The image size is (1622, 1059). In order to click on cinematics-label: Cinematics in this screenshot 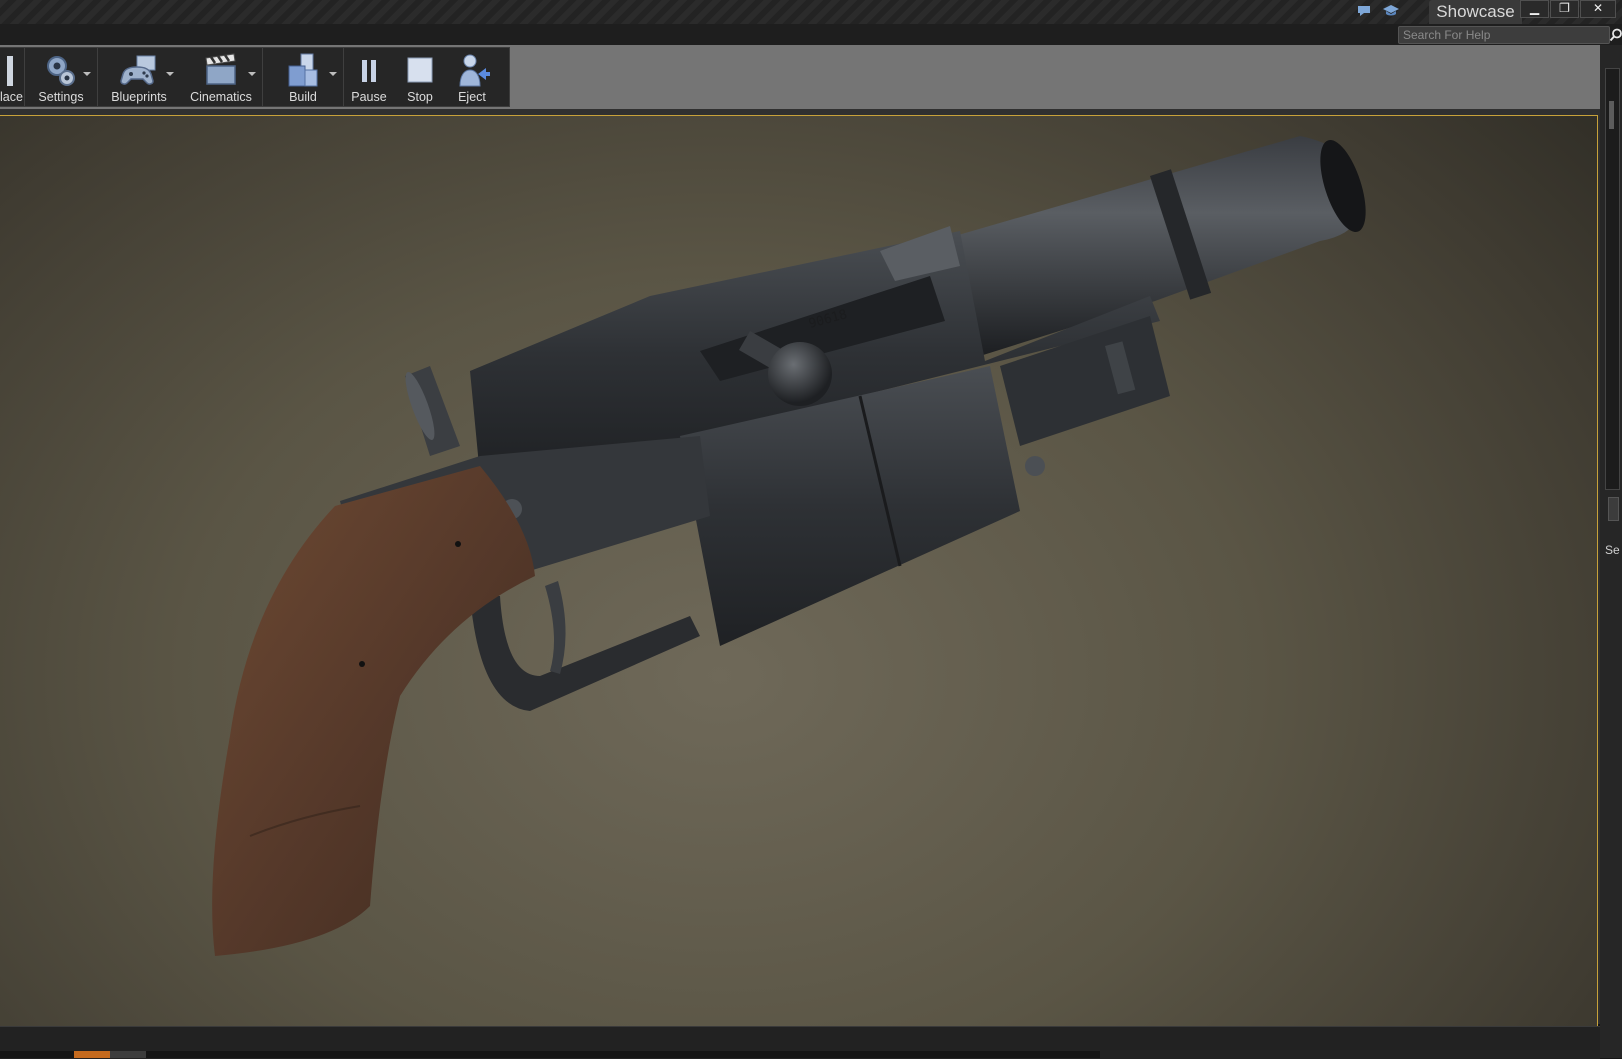, I will do `click(221, 97)`.